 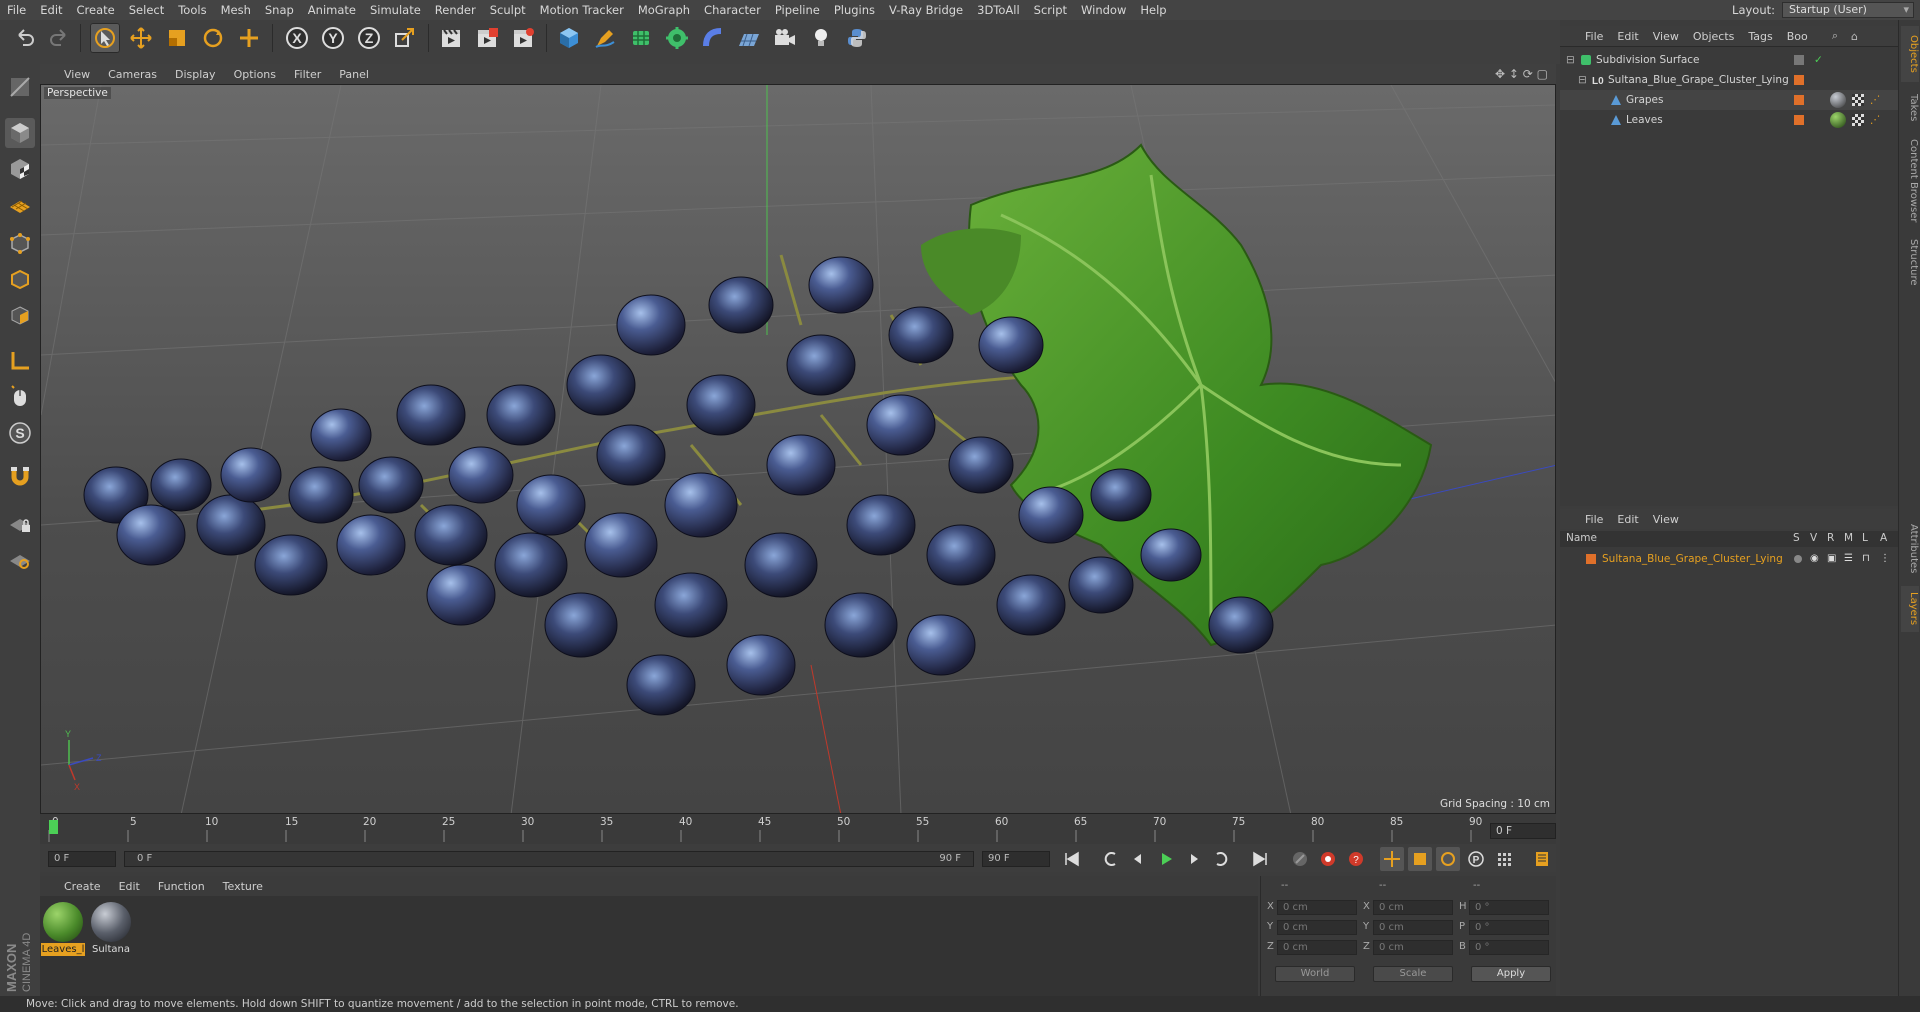 What do you see at coordinates (195, 74) in the screenshot?
I see `viewport-menu-display: Display` at bounding box center [195, 74].